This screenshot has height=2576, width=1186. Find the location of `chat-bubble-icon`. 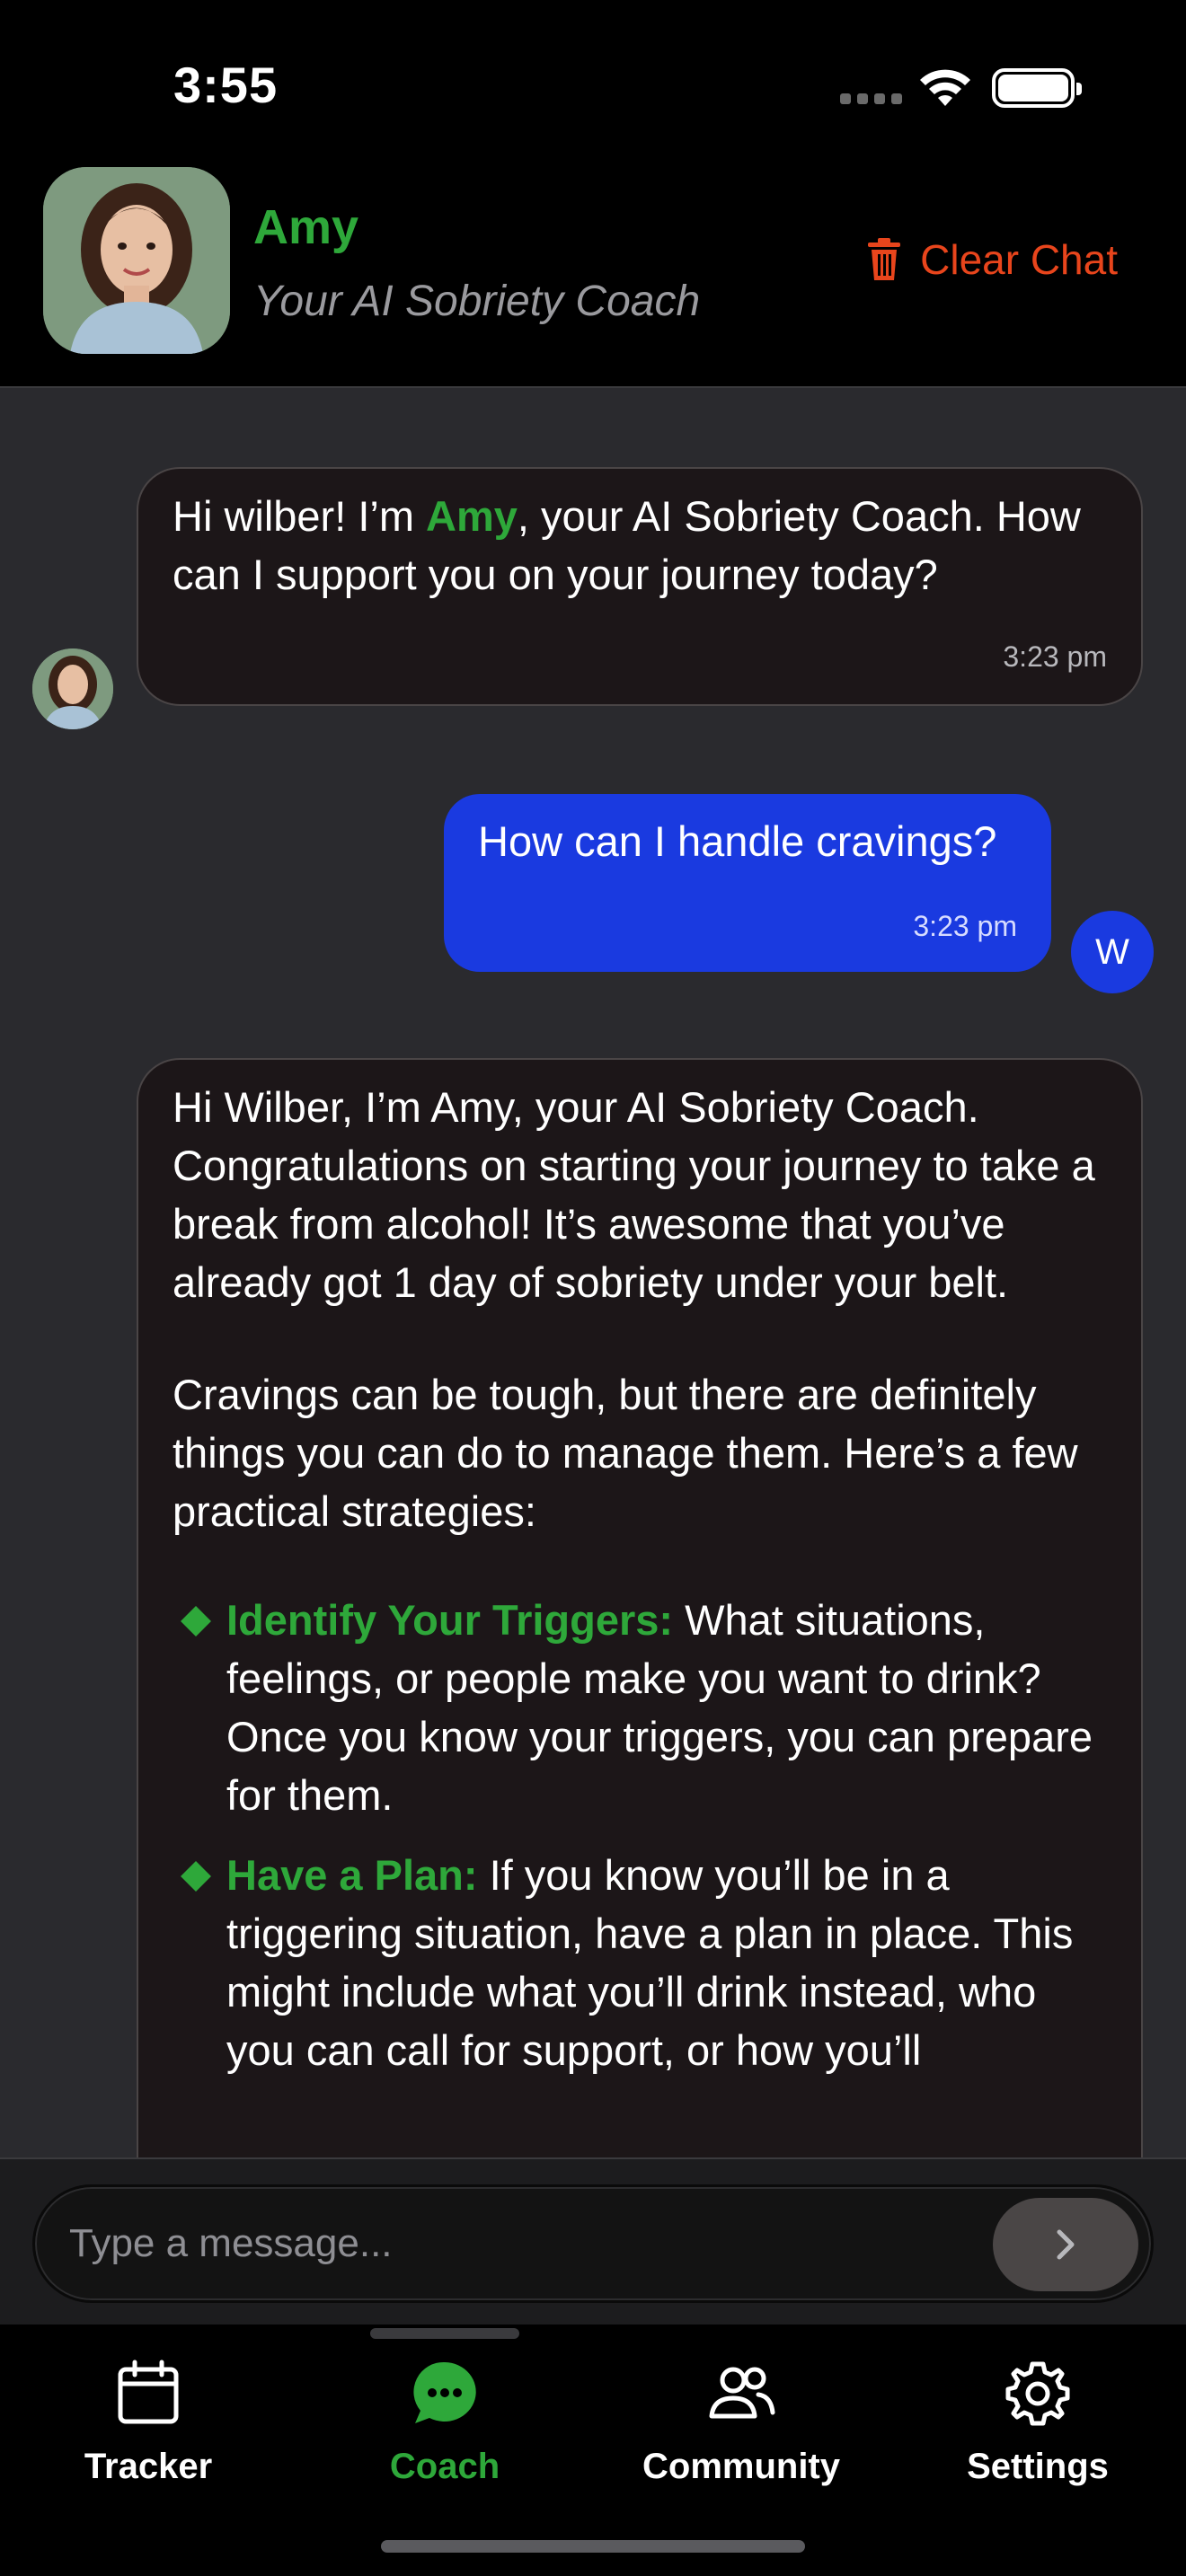

chat-bubble-icon is located at coordinates (444, 2392).